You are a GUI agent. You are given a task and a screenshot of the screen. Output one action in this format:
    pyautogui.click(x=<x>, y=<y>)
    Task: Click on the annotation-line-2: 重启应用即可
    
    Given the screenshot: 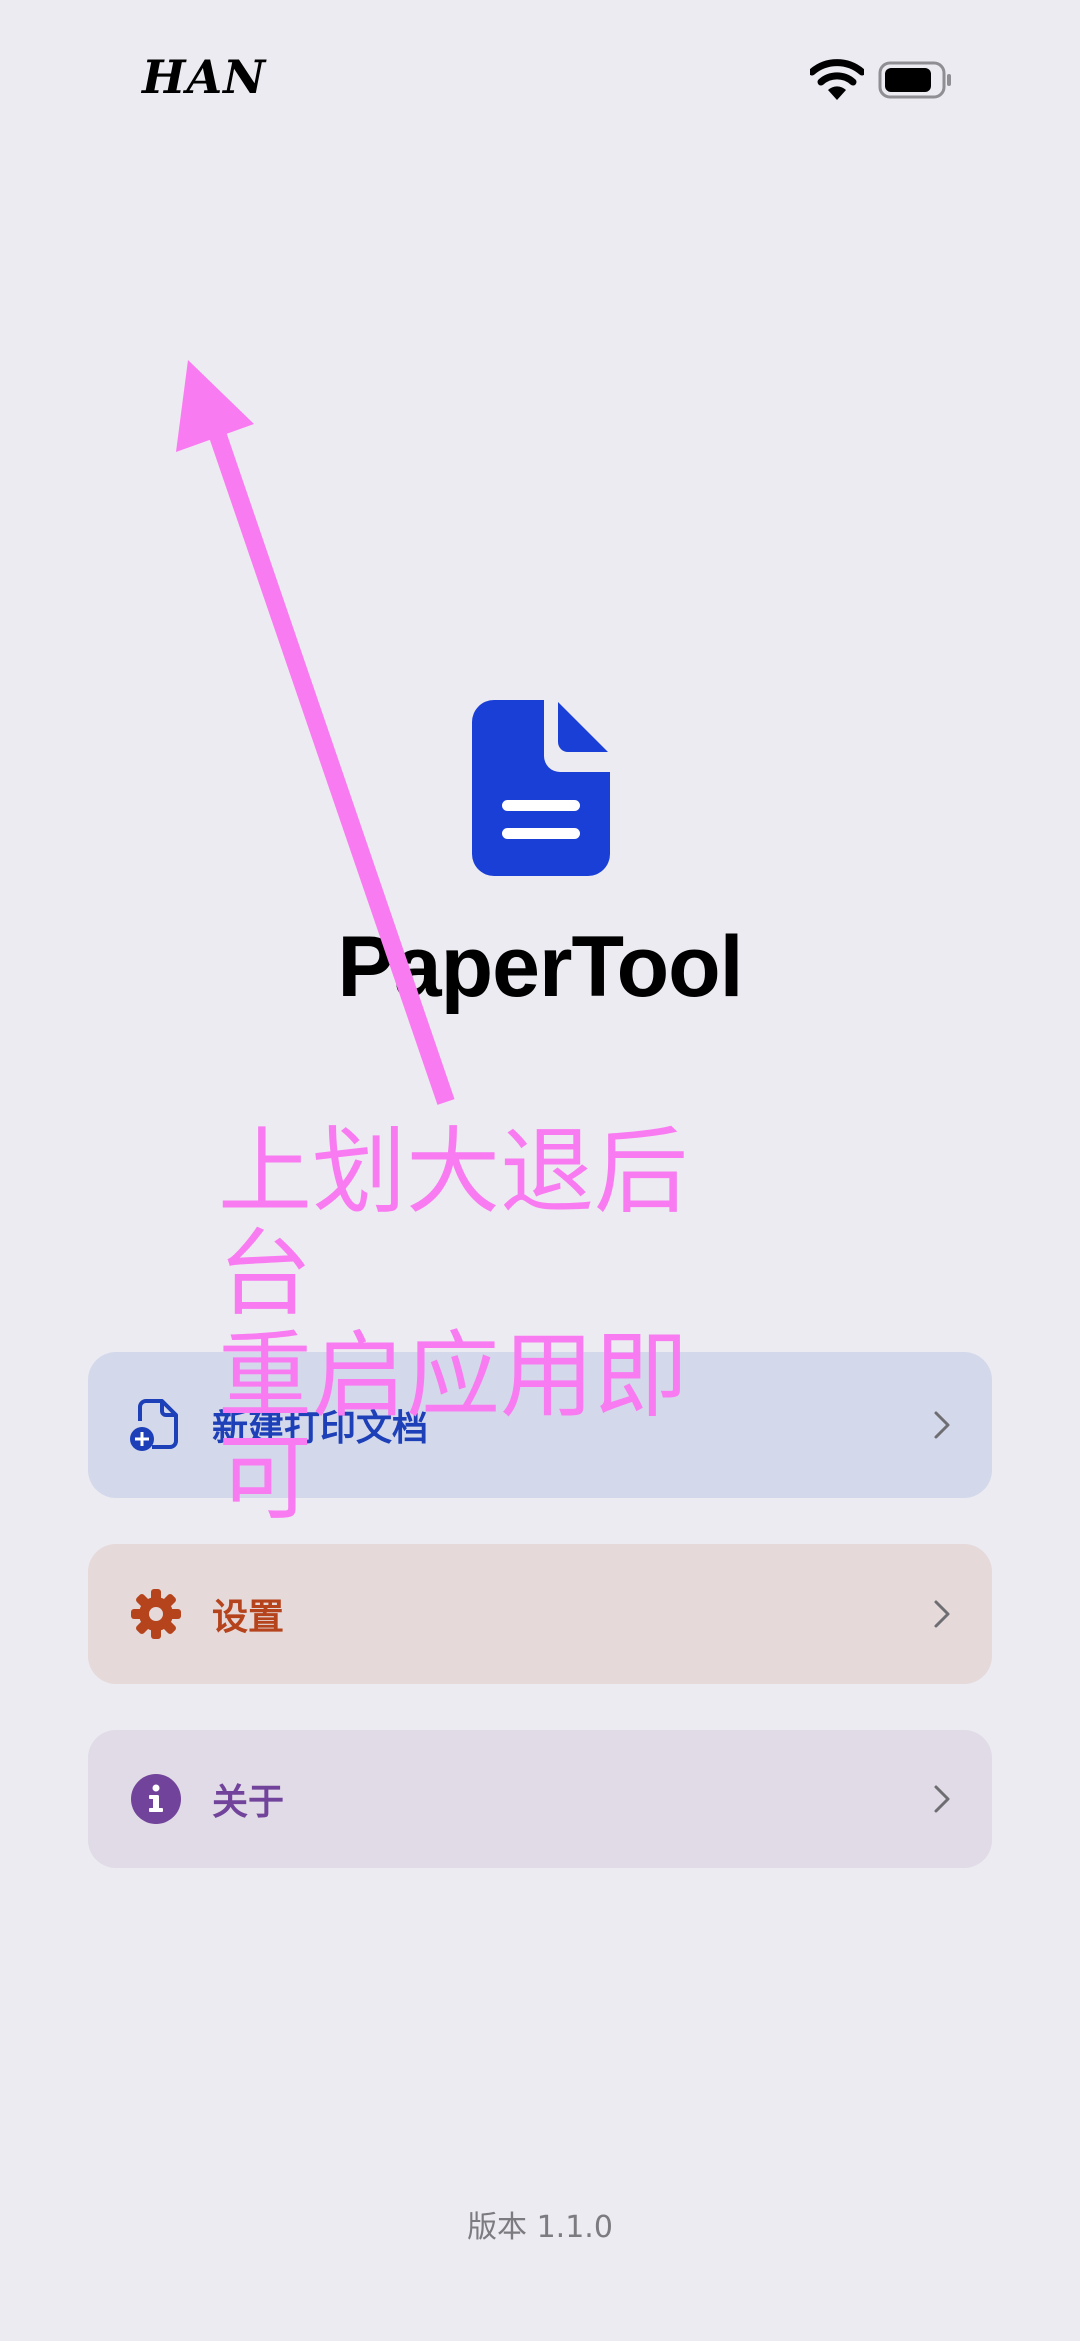 What is the action you would take?
    pyautogui.click(x=453, y=1427)
    